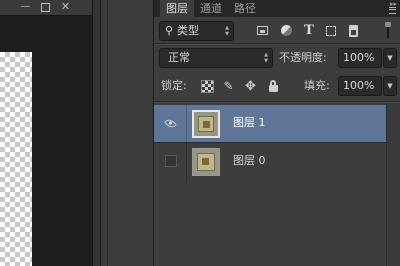  Describe the element at coordinates (390, 58) in the screenshot. I see `opacity-slider-button: ▼` at that location.